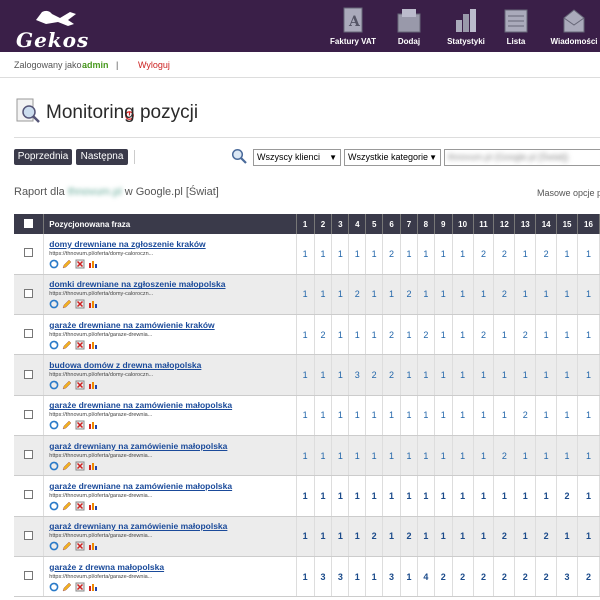 The image size is (600, 600). What do you see at coordinates (52, 40) in the screenshot?
I see `app-logo: Gekos` at bounding box center [52, 40].